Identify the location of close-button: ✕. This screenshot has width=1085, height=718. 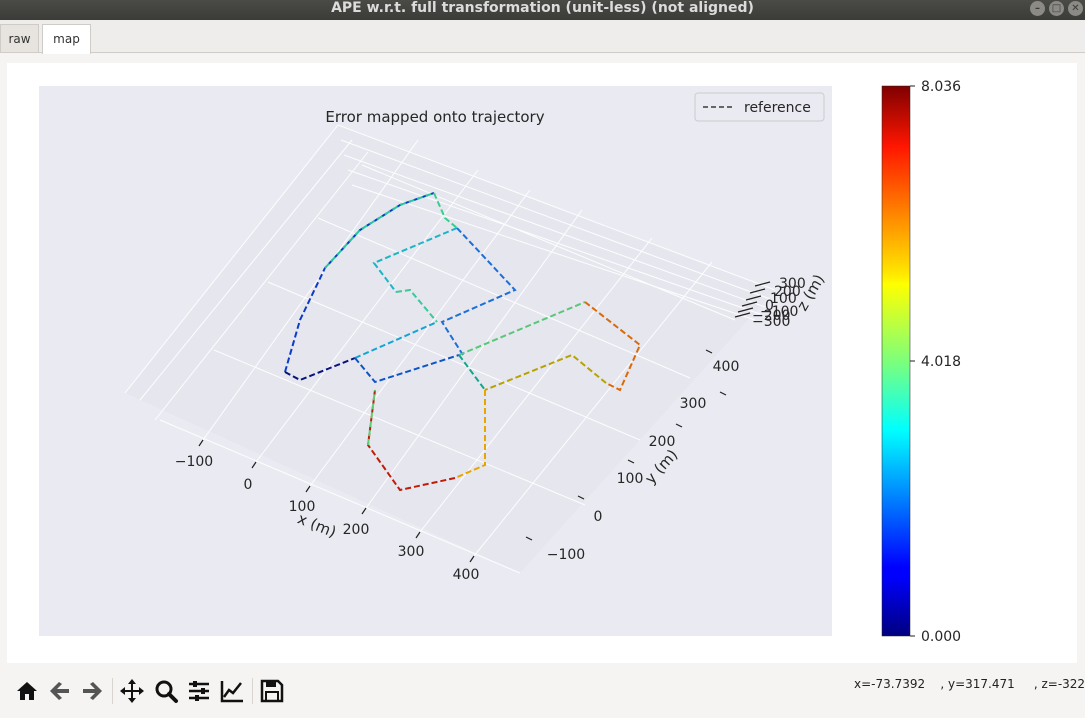
(1075, 8).